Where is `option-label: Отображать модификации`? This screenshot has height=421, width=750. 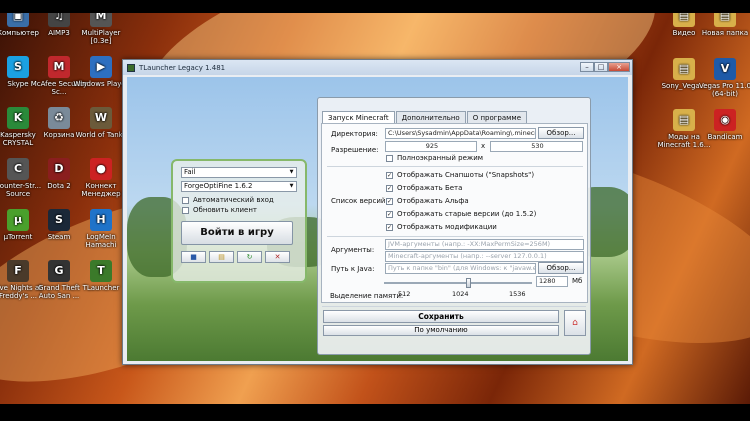 option-label: Отображать модификации is located at coordinates (447, 227).